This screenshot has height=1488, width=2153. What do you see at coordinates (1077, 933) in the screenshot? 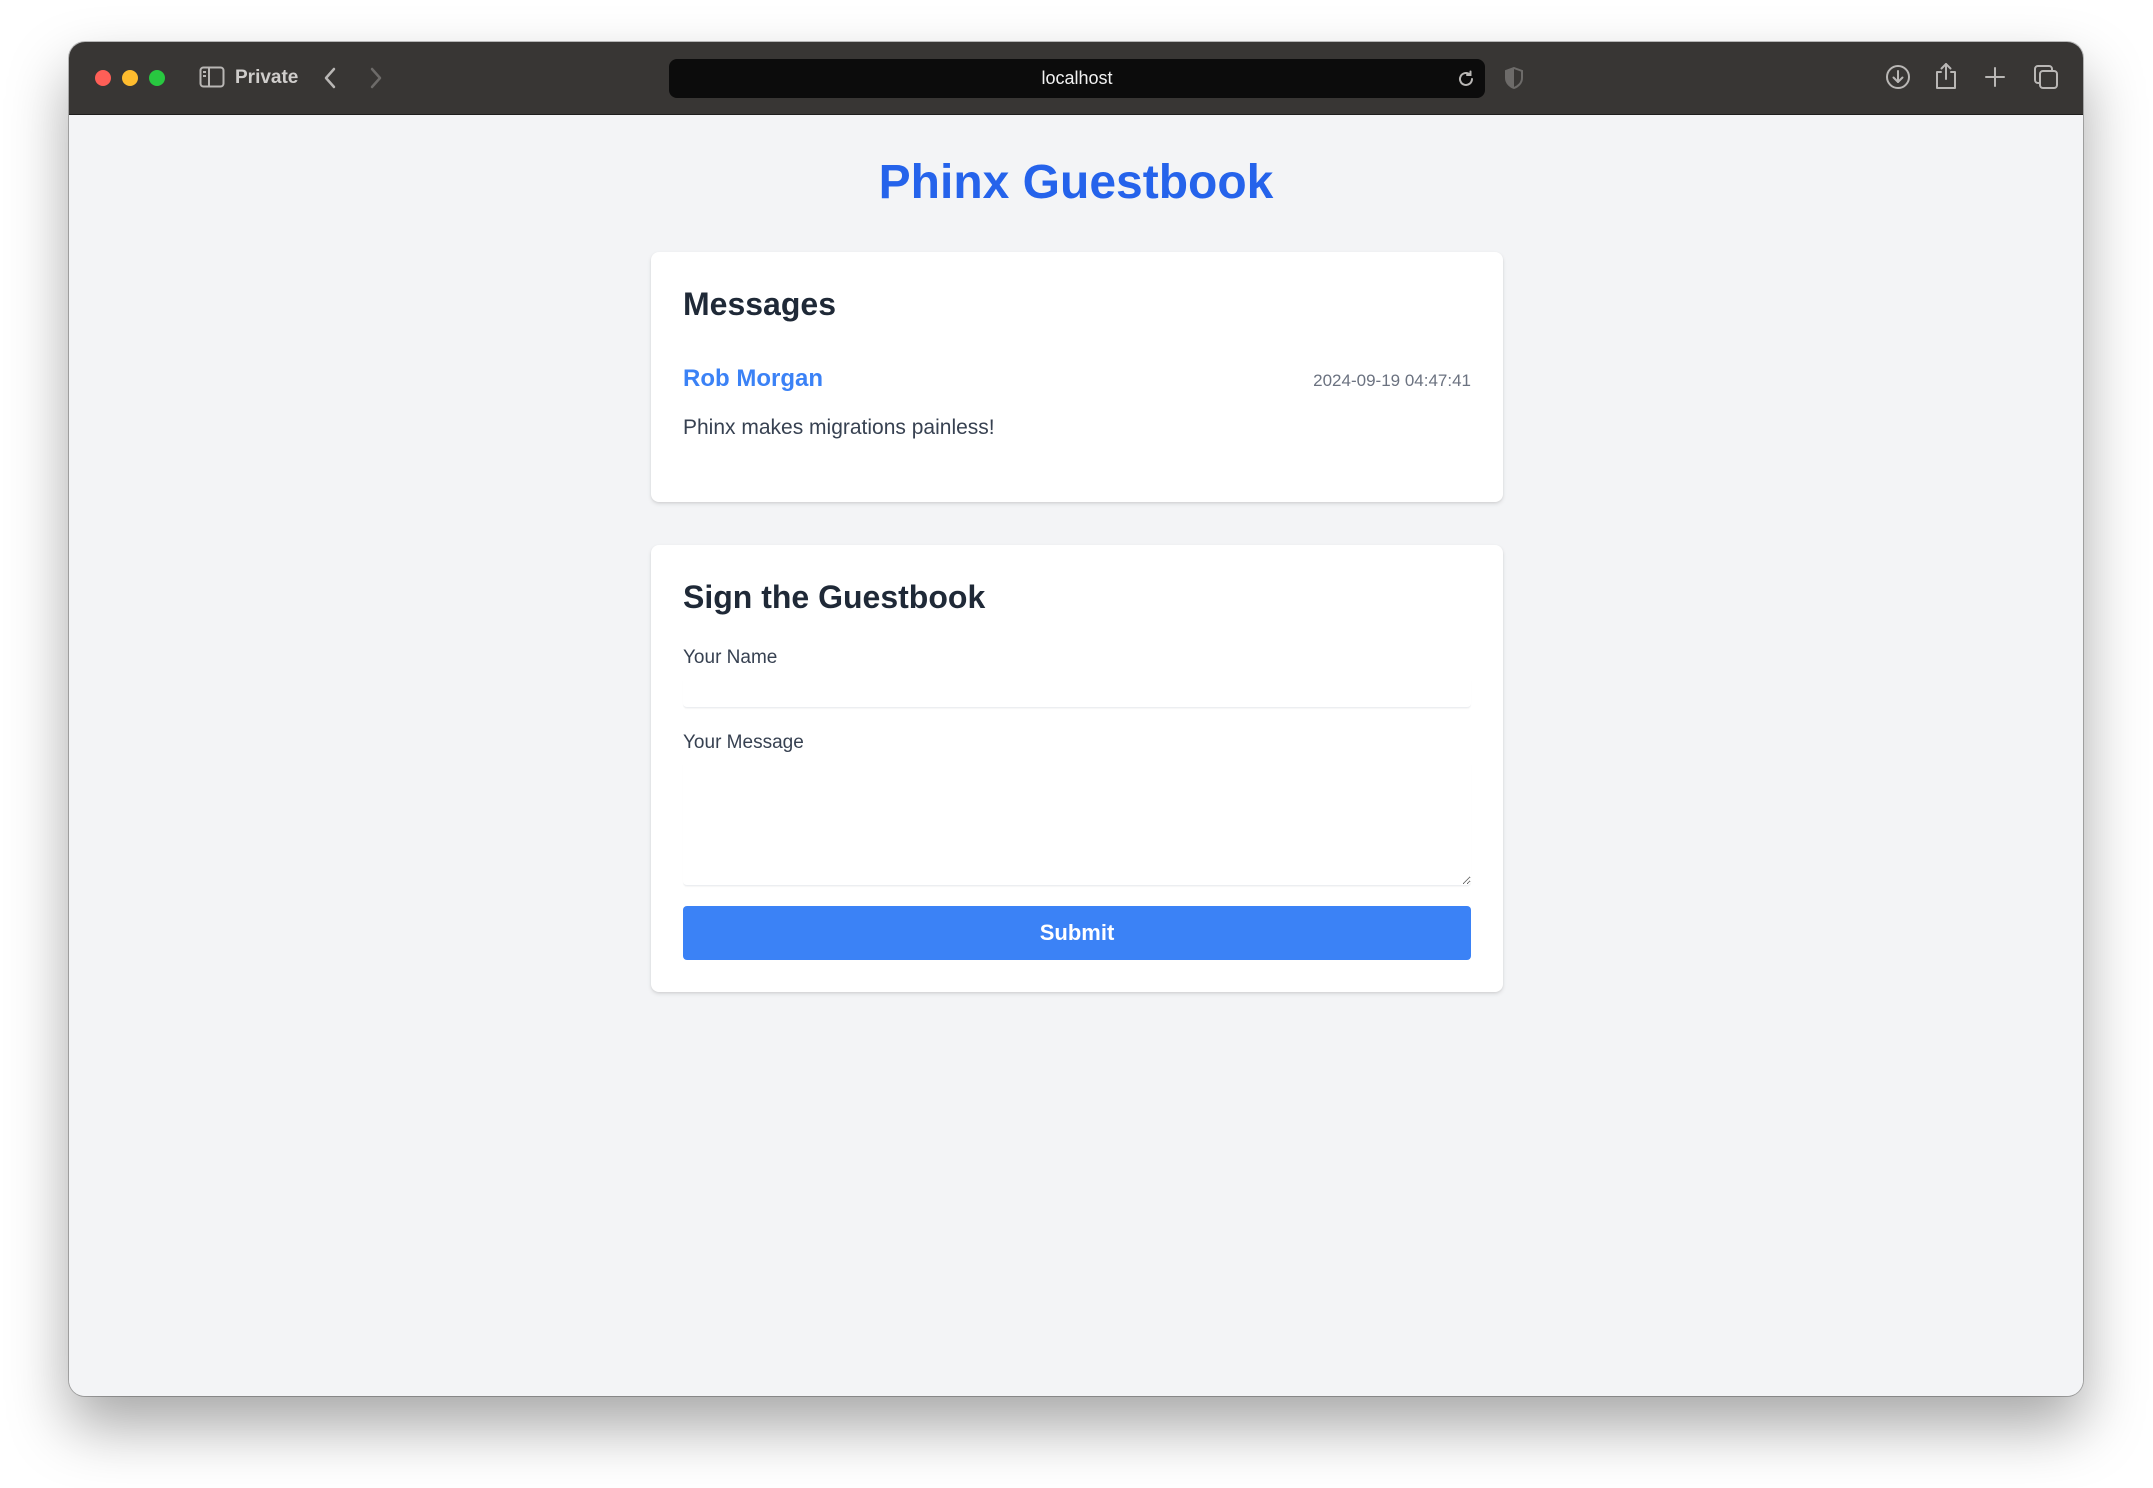
I see `submit-button: Submit` at bounding box center [1077, 933].